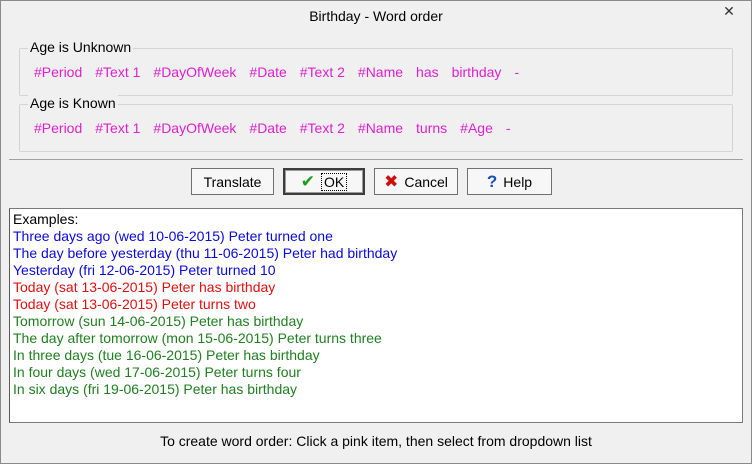 The height and width of the screenshot is (464, 752). I want to click on age-unknown-label: Age is Unknown, so click(81, 47).